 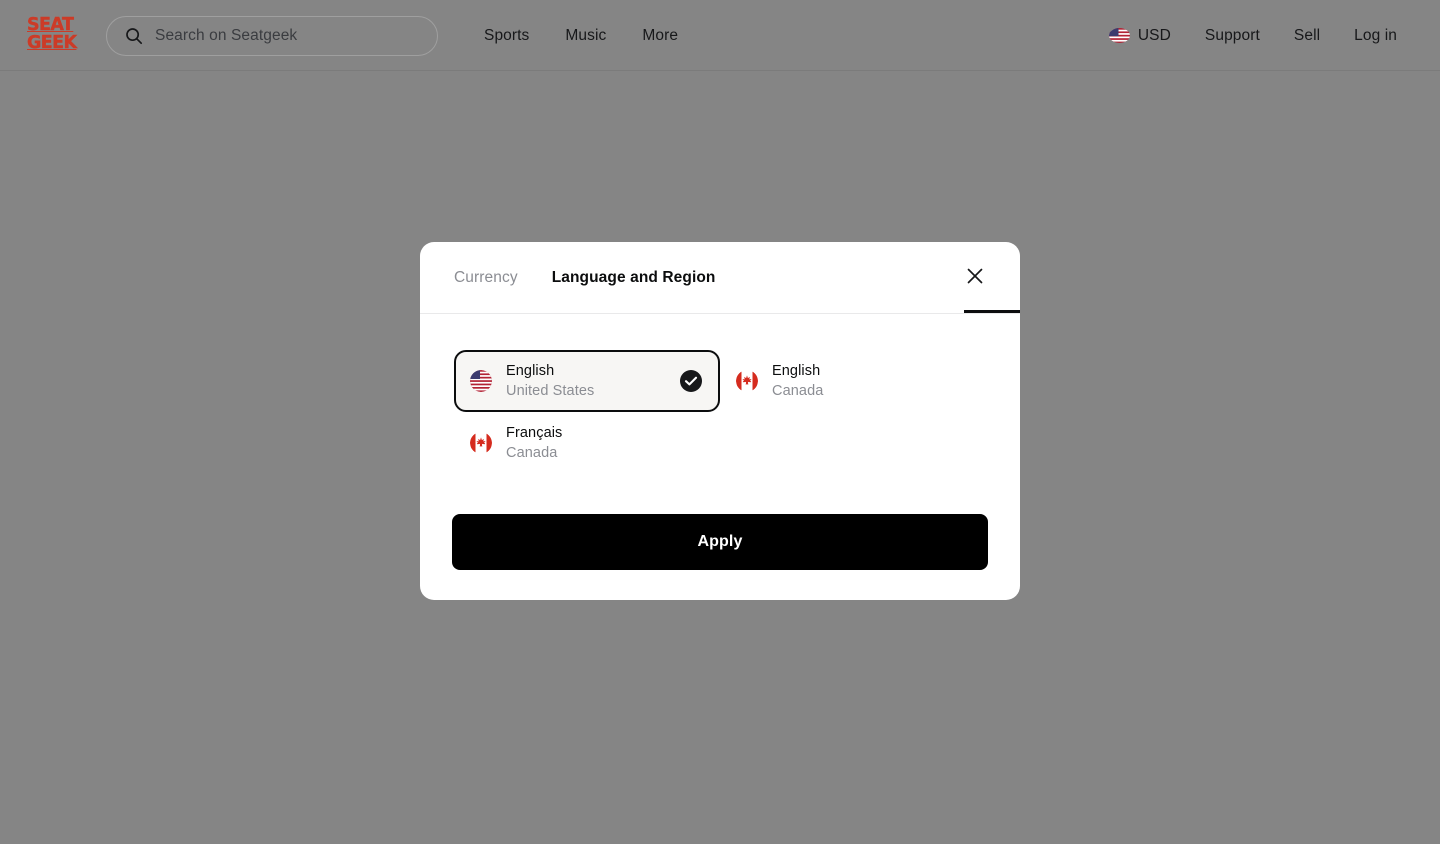 I want to click on check-icon, so click(x=691, y=381).